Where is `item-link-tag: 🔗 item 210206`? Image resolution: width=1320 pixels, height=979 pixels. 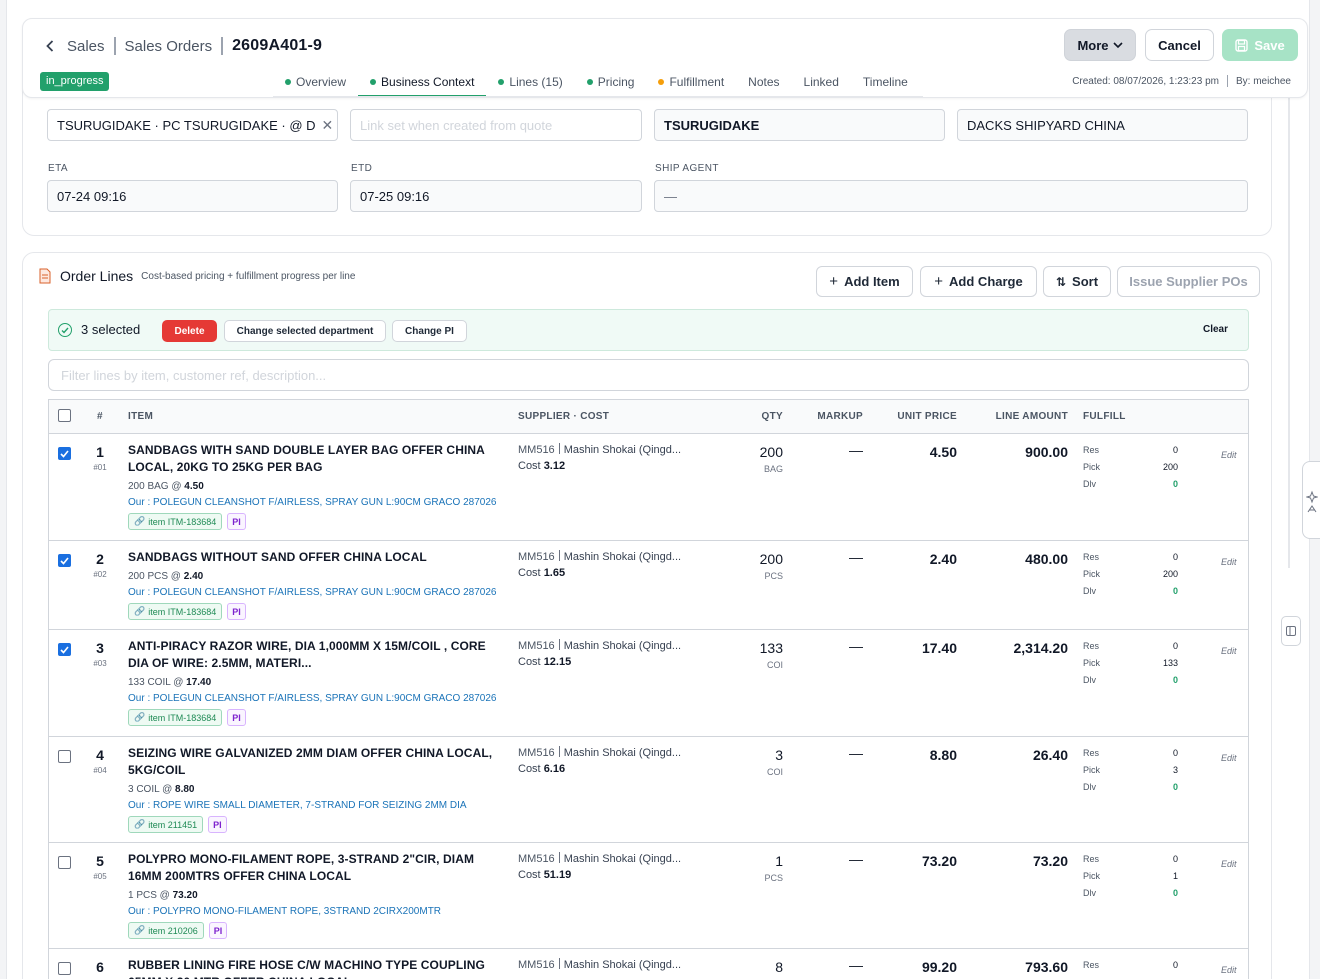
item-link-tag: 🔗 item 210206 is located at coordinates (166, 930).